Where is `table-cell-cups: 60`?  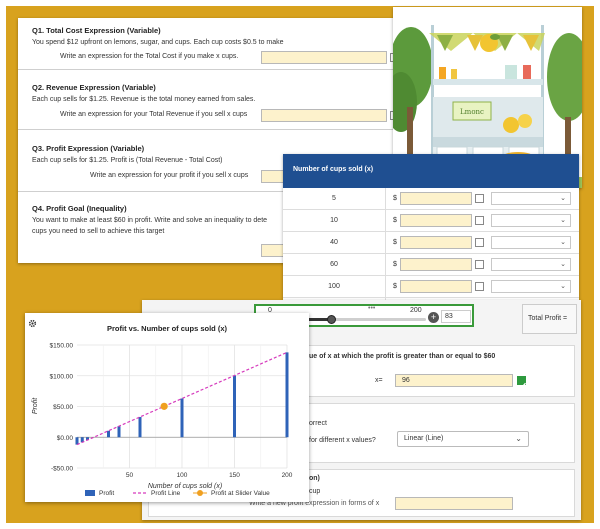 table-cell-cups: 60 is located at coordinates (334, 264).